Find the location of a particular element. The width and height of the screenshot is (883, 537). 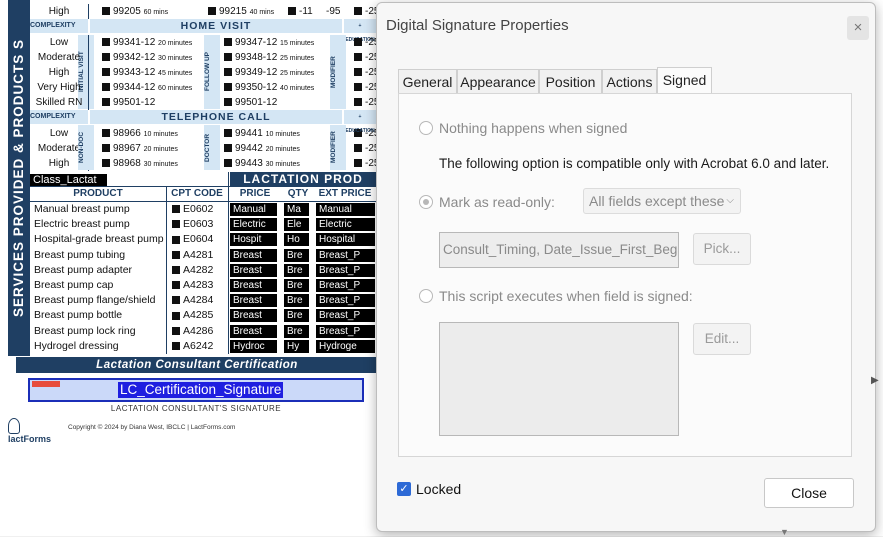

ext-price-field: Electric is located at coordinates (345, 225).